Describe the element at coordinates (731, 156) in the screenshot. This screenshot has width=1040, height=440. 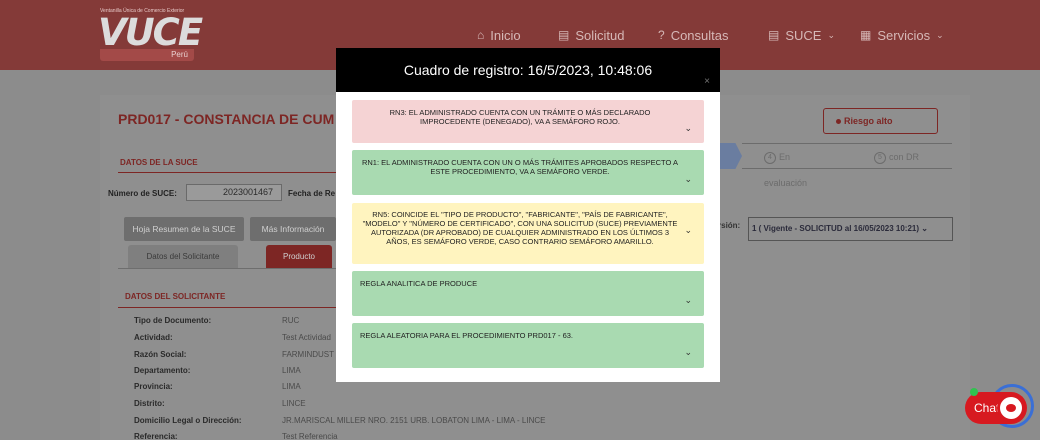
I see `step-arrow` at that location.